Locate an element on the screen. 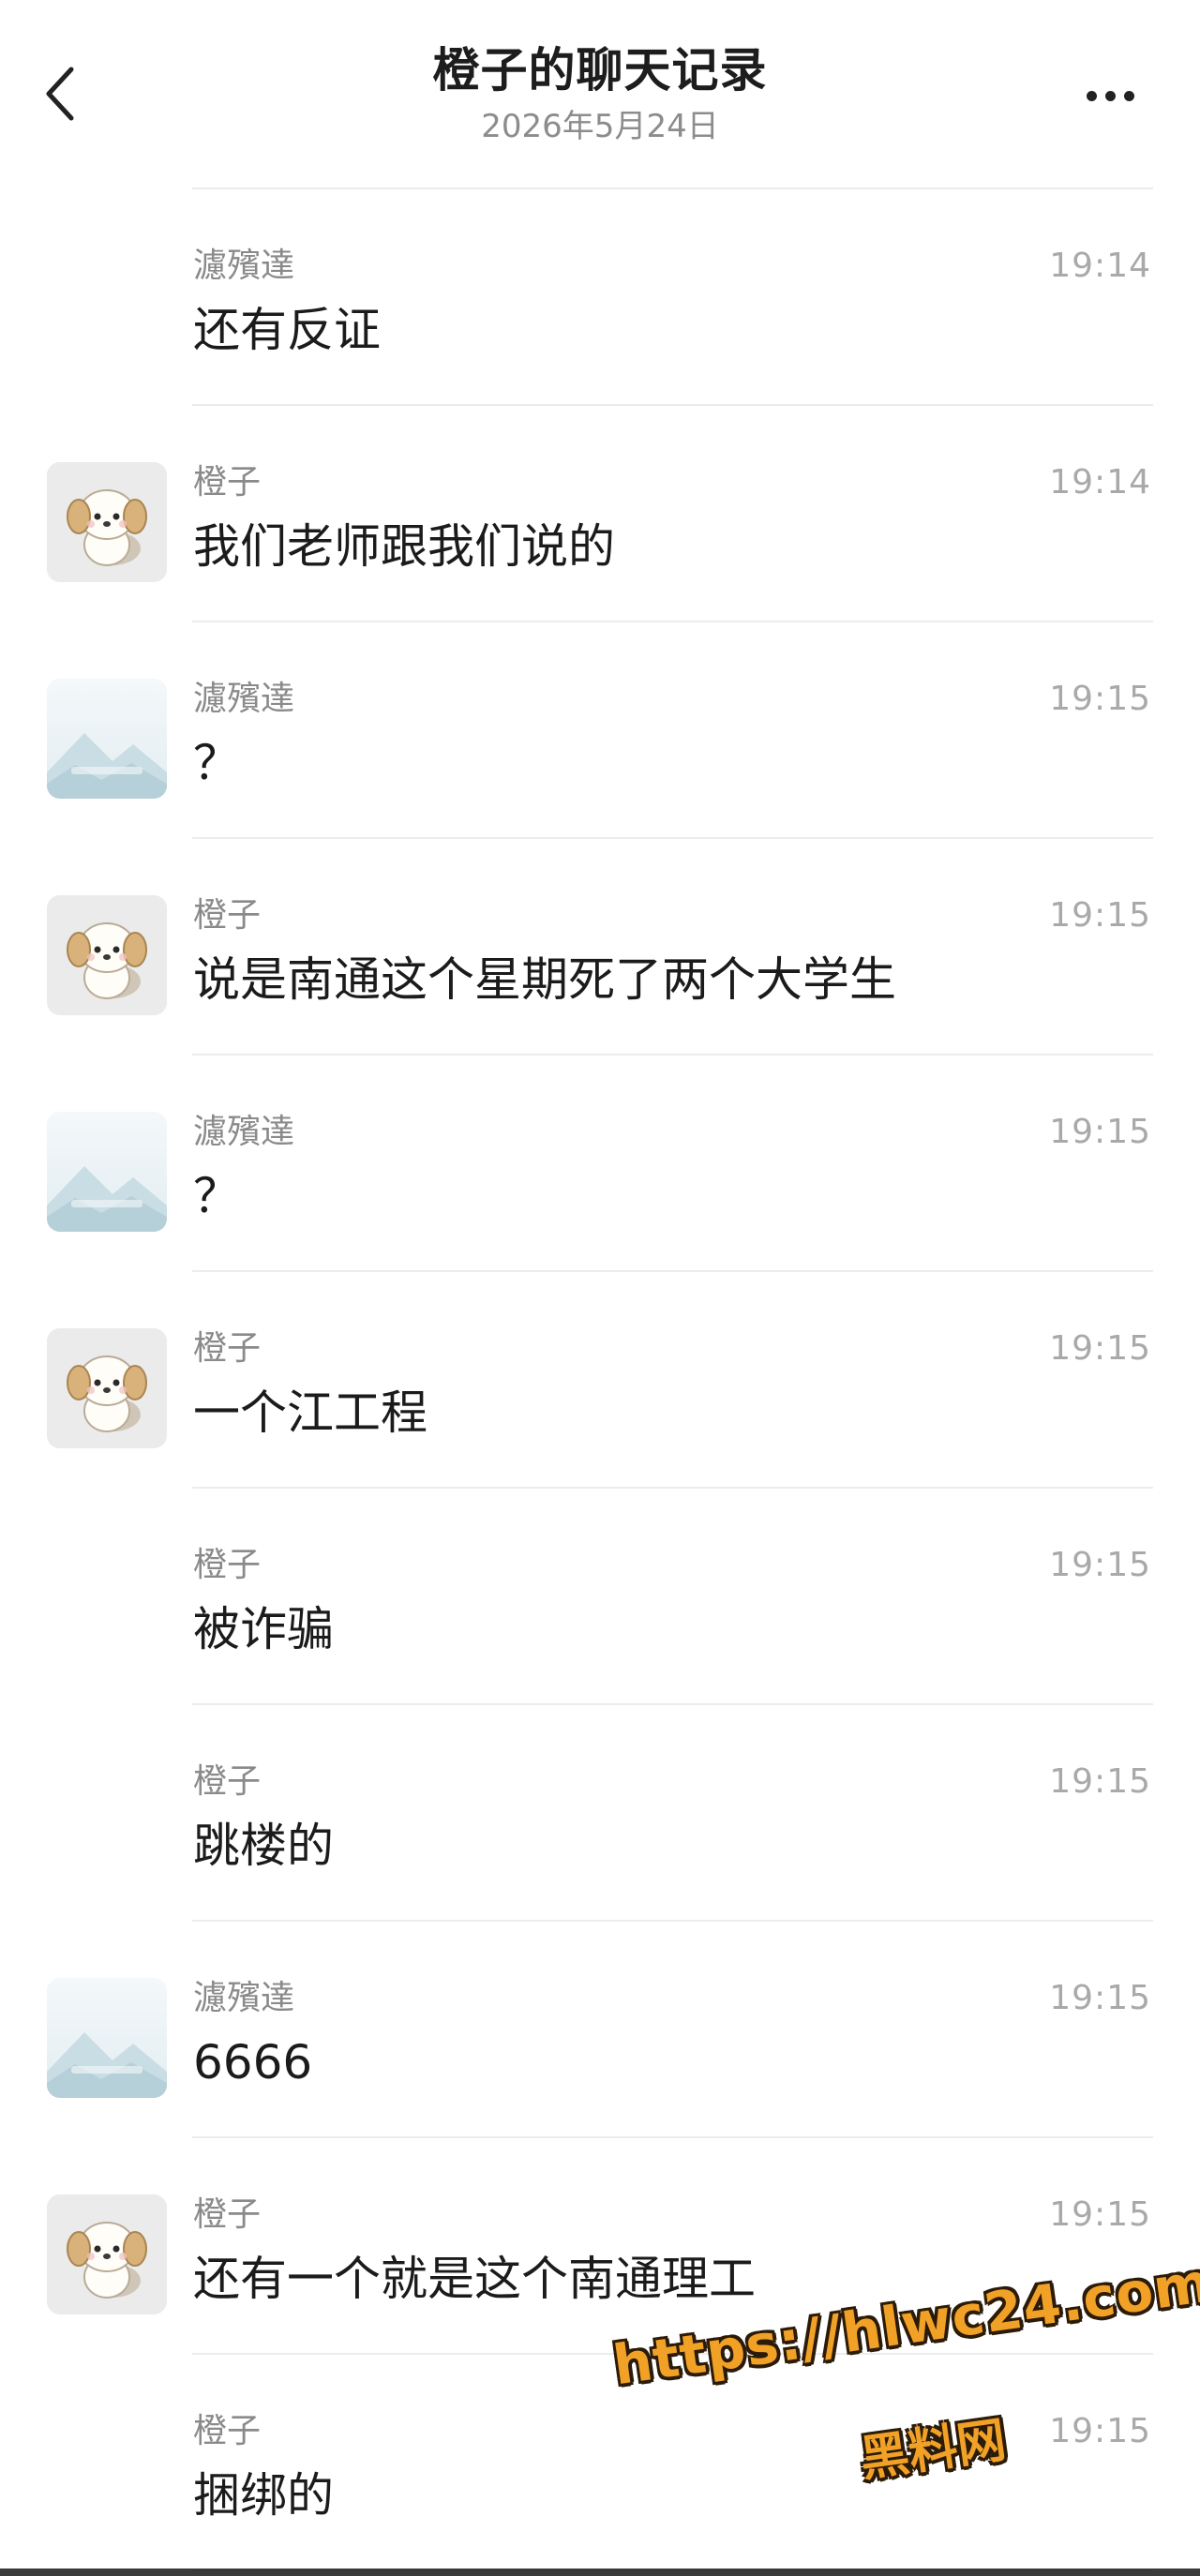 This screenshot has width=1200, height=2576. bottom-edge is located at coordinates (600, 2572).